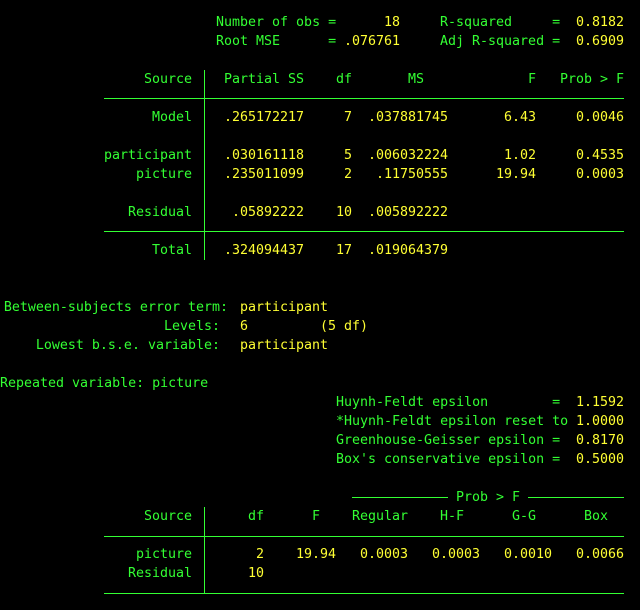  Describe the element at coordinates (599, 421) in the screenshot. I see `epsilon-value: 1.0000` at that location.